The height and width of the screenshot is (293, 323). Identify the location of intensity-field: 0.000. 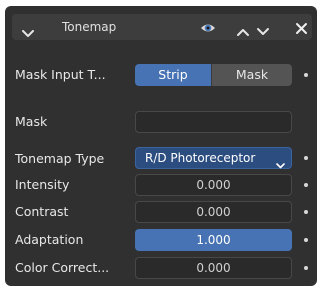
(213, 185).